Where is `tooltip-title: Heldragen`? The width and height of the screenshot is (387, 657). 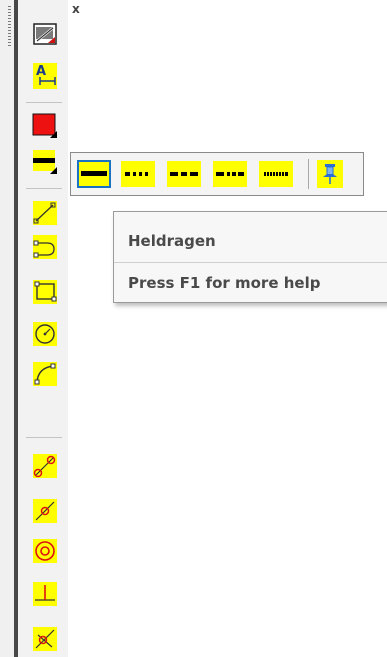 tooltip-title: Heldragen is located at coordinates (172, 241).